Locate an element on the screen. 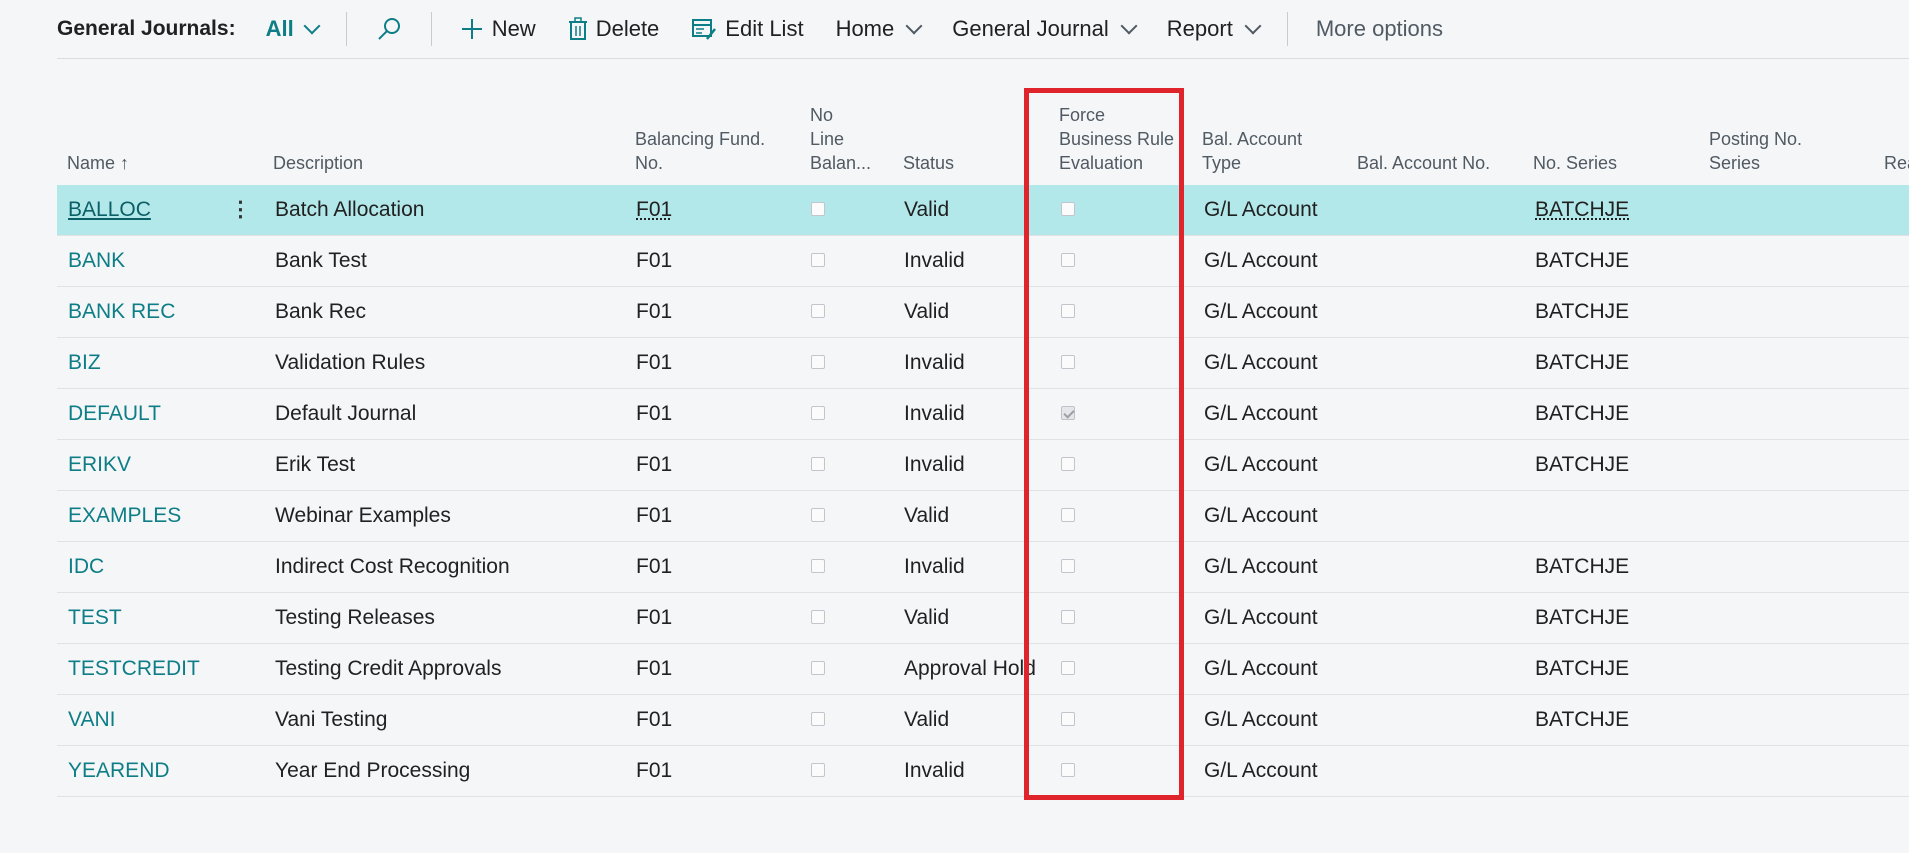 Image resolution: width=1909 pixels, height=853 pixels. more-options-button: More options is located at coordinates (1379, 29).